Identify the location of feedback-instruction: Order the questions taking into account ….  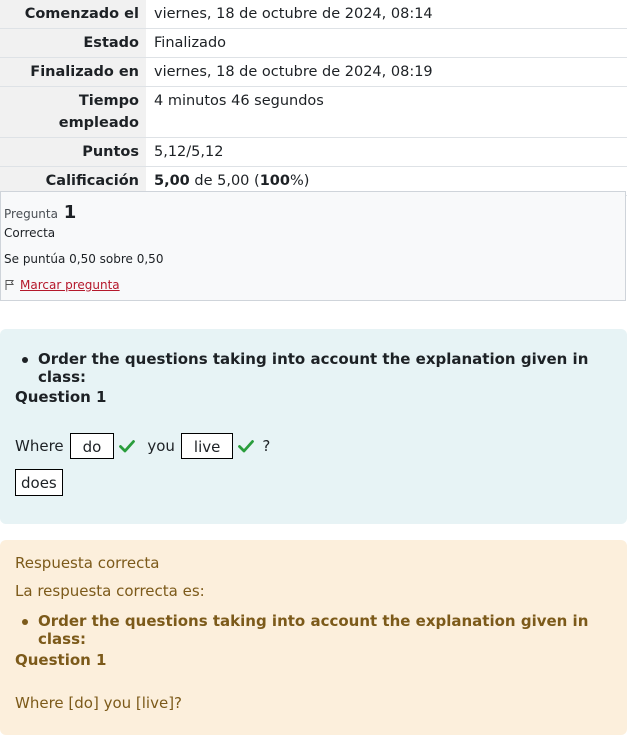
(324, 630).